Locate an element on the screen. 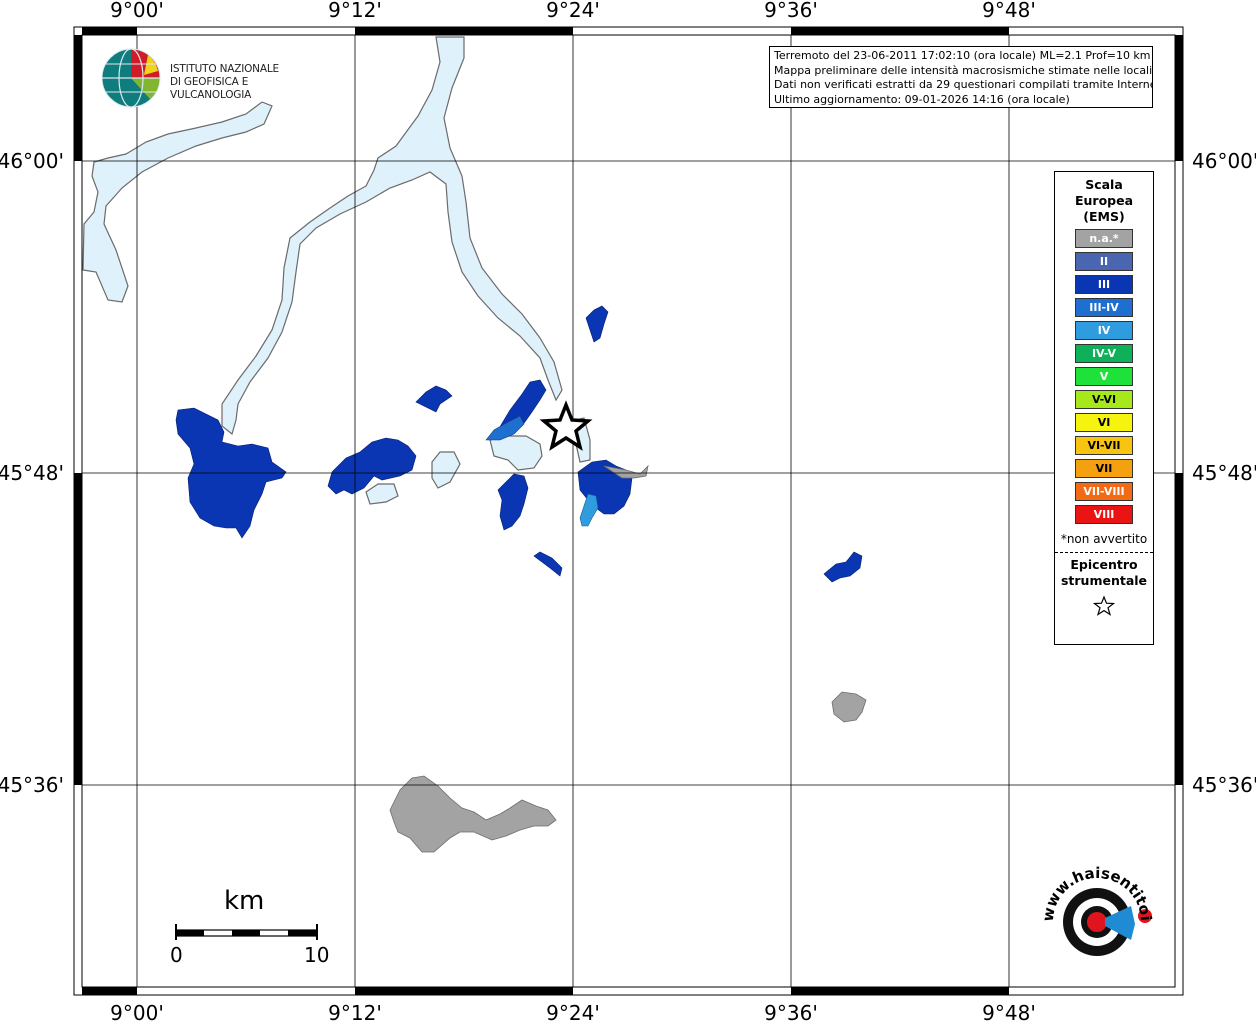  legend-swatch: n.a.* is located at coordinates (1104, 238).